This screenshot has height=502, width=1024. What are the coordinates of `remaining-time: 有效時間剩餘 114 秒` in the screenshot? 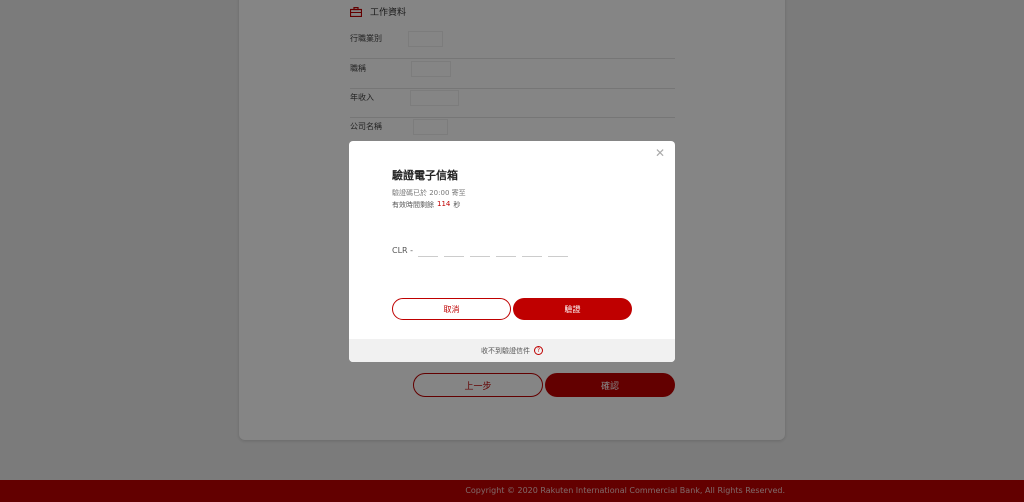 It's located at (426, 205).